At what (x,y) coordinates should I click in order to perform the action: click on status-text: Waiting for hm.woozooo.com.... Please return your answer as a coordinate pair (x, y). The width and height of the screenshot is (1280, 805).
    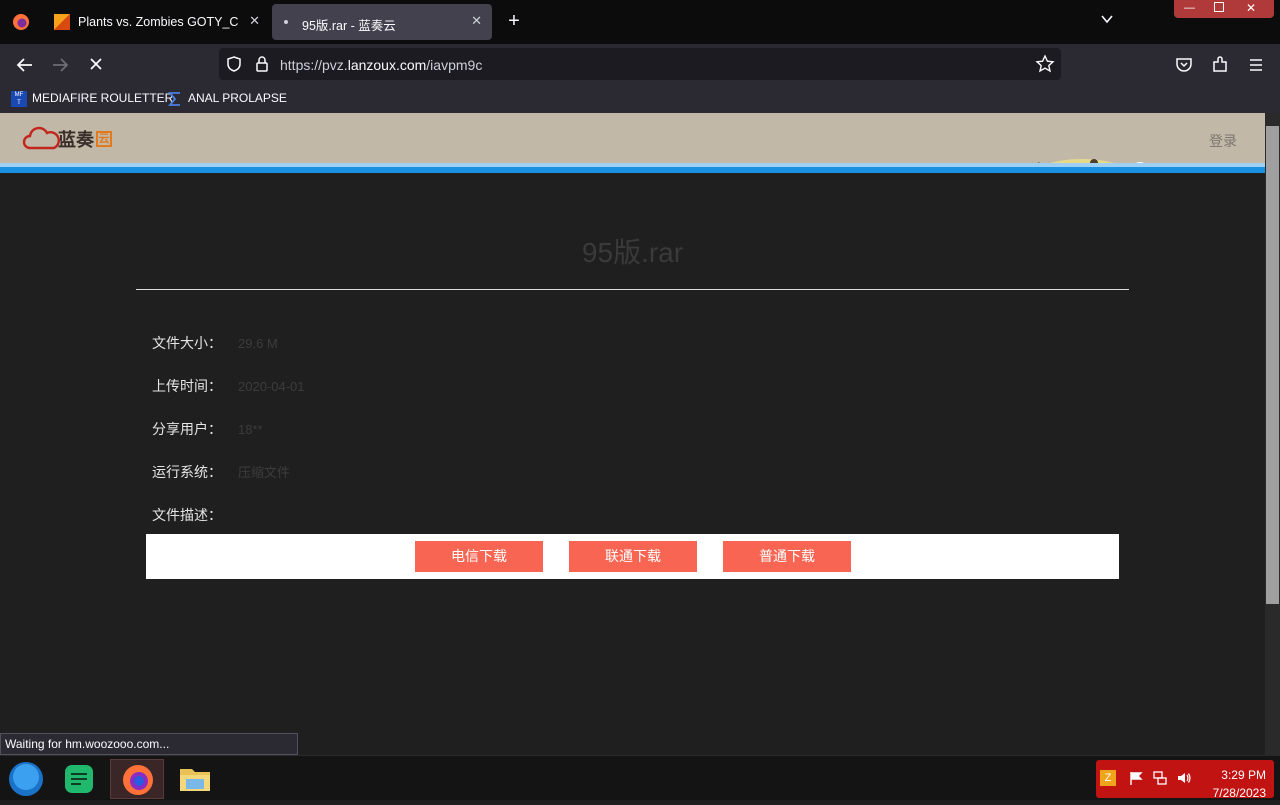
    Looking at the image, I should click on (149, 744).